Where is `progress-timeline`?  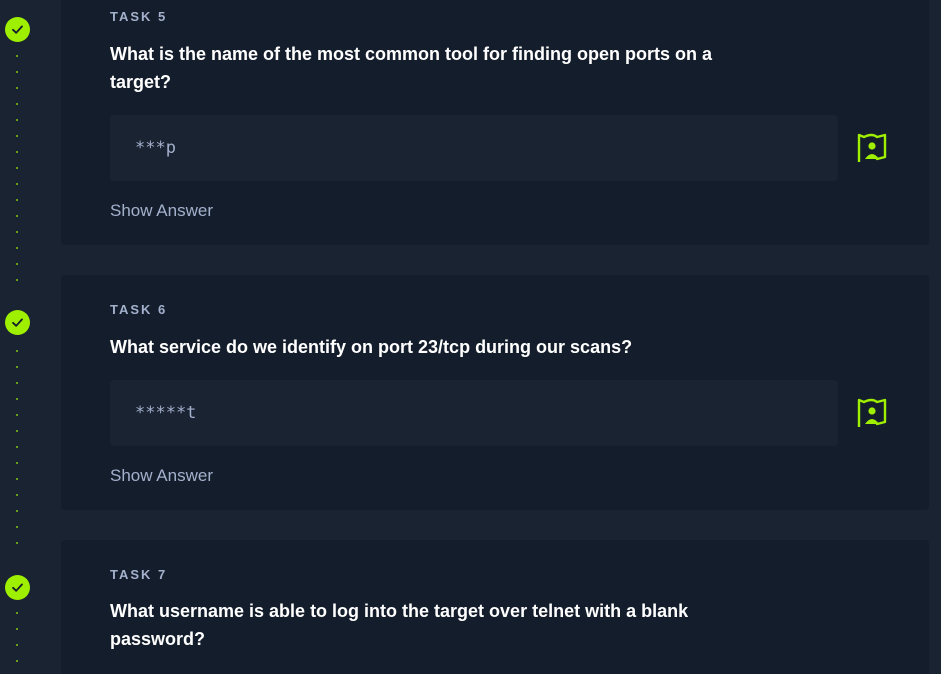
progress-timeline is located at coordinates (20, 337).